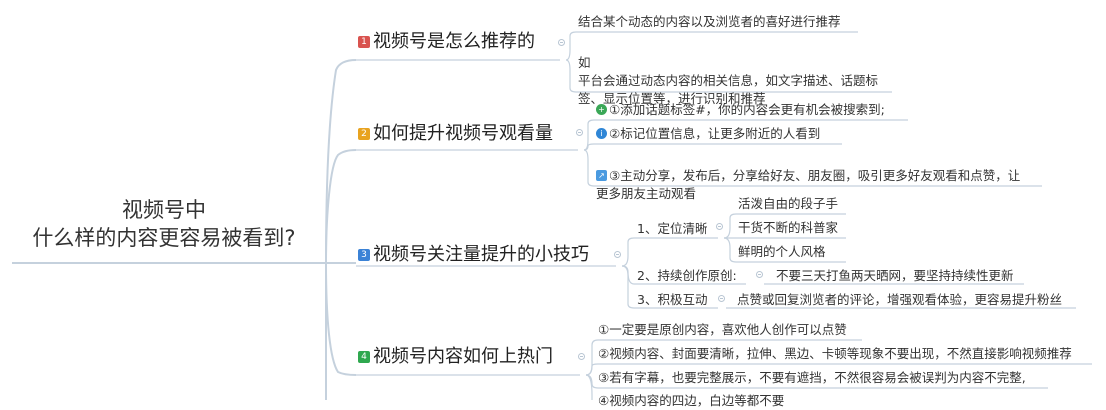 This screenshot has height=410, width=1106. What do you see at coordinates (364, 42) in the screenshot?
I see `number-badge-icon: 1` at bounding box center [364, 42].